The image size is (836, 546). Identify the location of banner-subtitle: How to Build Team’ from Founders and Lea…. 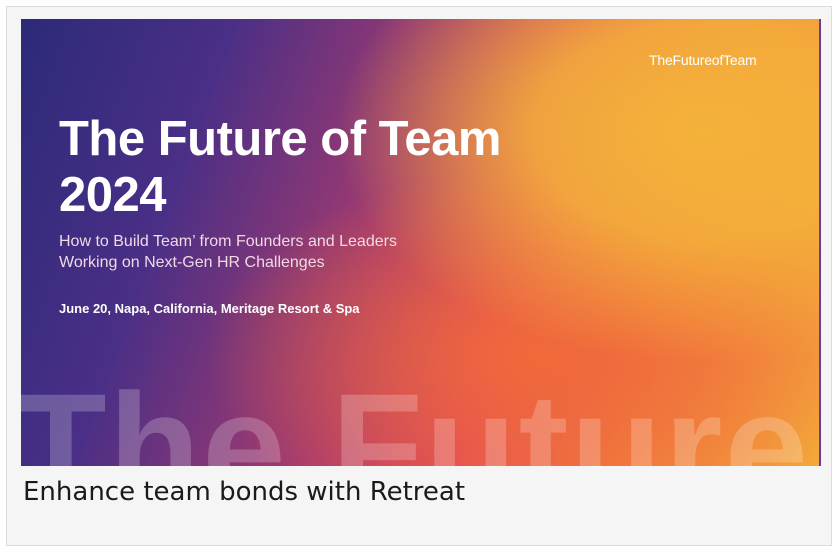
(228, 252).